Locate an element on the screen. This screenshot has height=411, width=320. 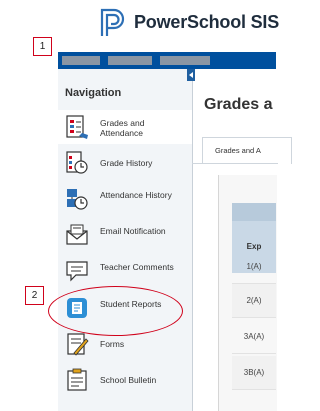
sidebar-item-attendance-history: Attendance History is located at coordinates (125, 199).